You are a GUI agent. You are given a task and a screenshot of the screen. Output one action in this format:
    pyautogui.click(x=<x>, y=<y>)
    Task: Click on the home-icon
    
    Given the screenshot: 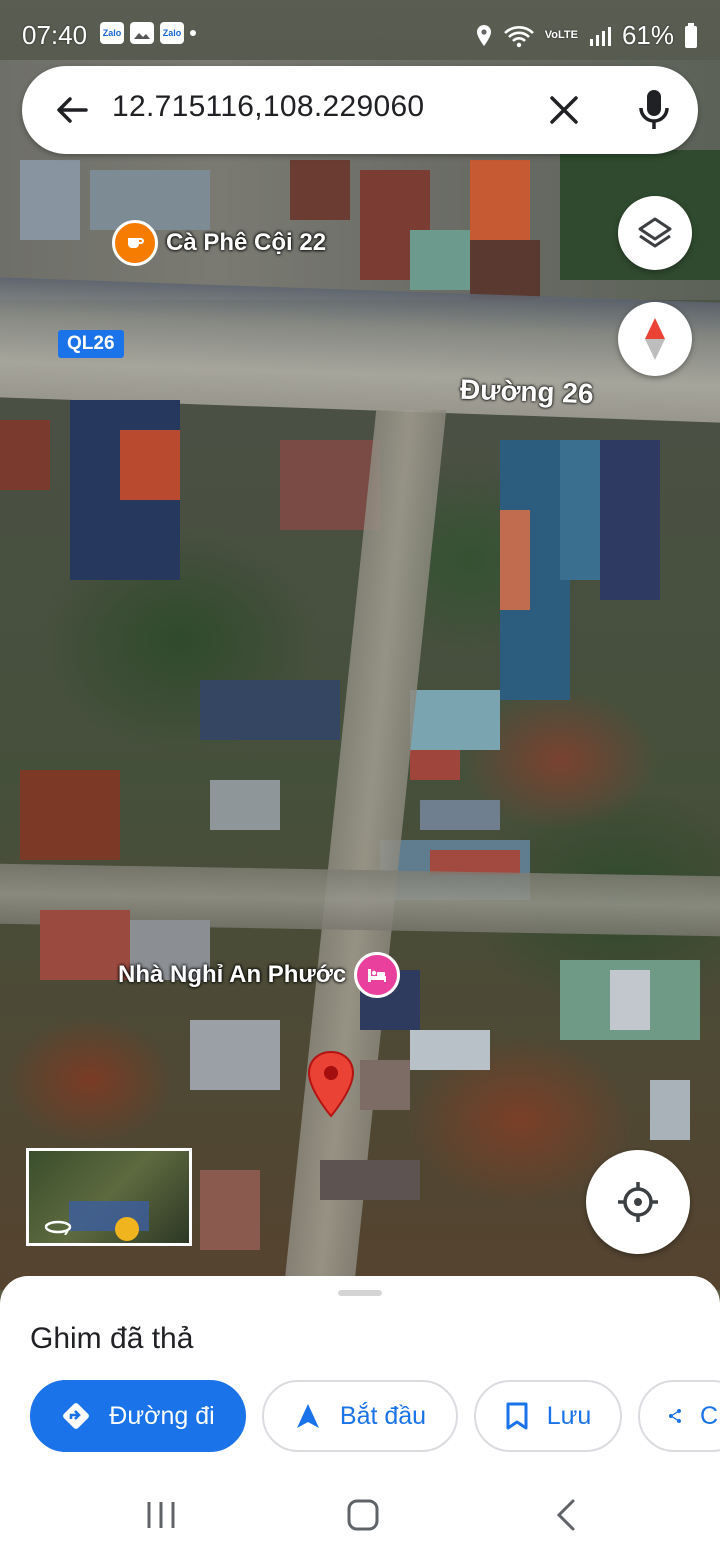 What is the action you would take?
    pyautogui.click(x=363, y=1517)
    